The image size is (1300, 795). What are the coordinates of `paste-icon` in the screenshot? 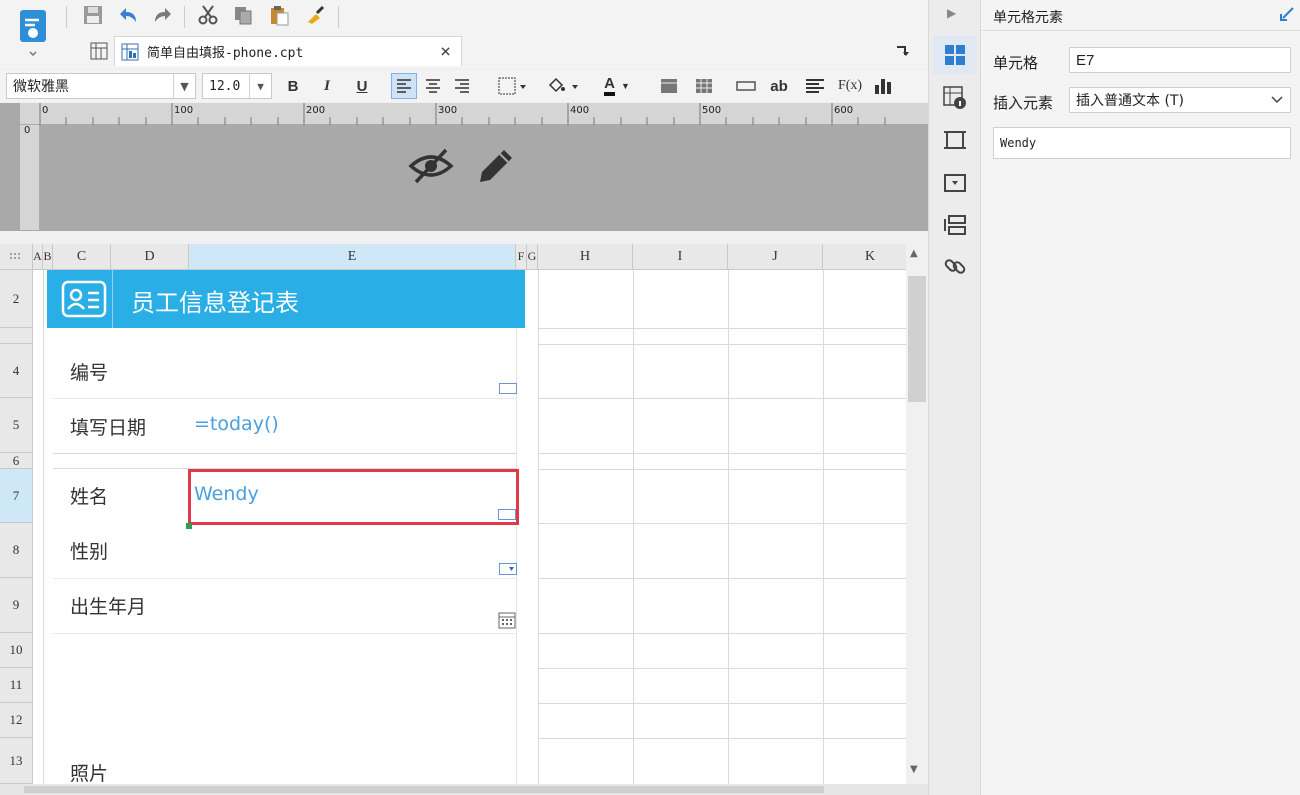 It's located at (279, 15).